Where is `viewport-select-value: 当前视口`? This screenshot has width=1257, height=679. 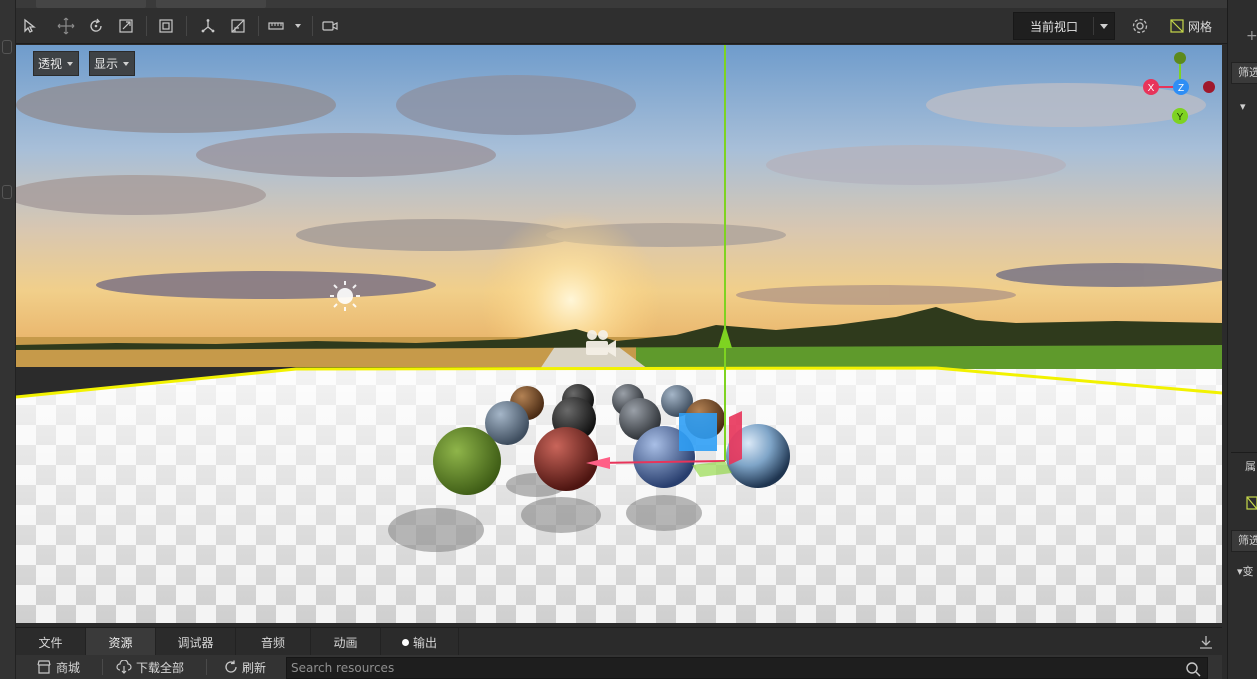 viewport-select-value: 当前视口 is located at coordinates (1054, 26).